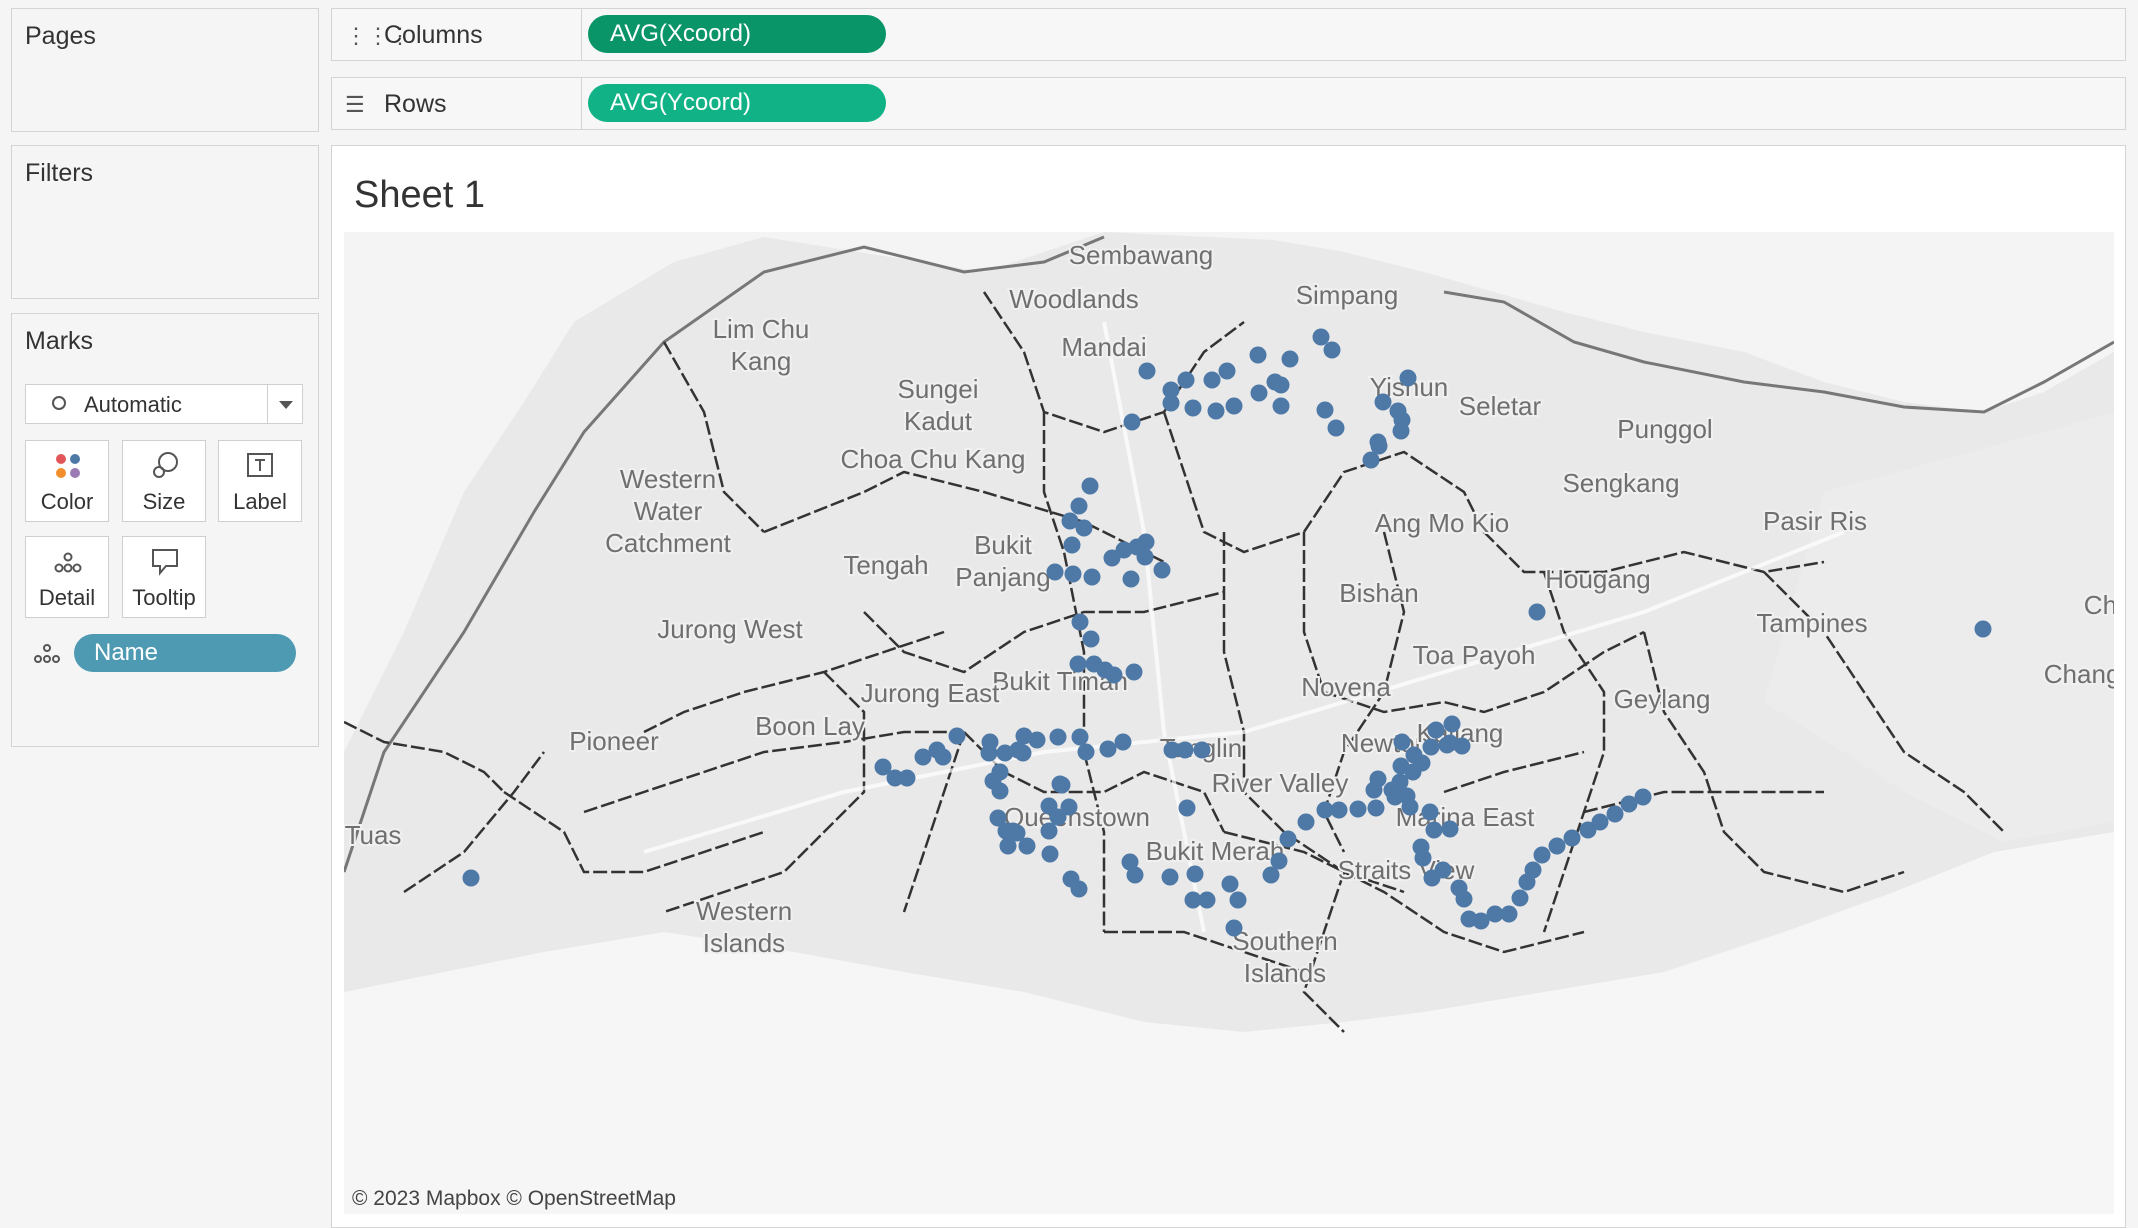  What do you see at coordinates (165, 222) in the screenshot?
I see `filters-shelf: Filters` at bounding box center [165, 222].